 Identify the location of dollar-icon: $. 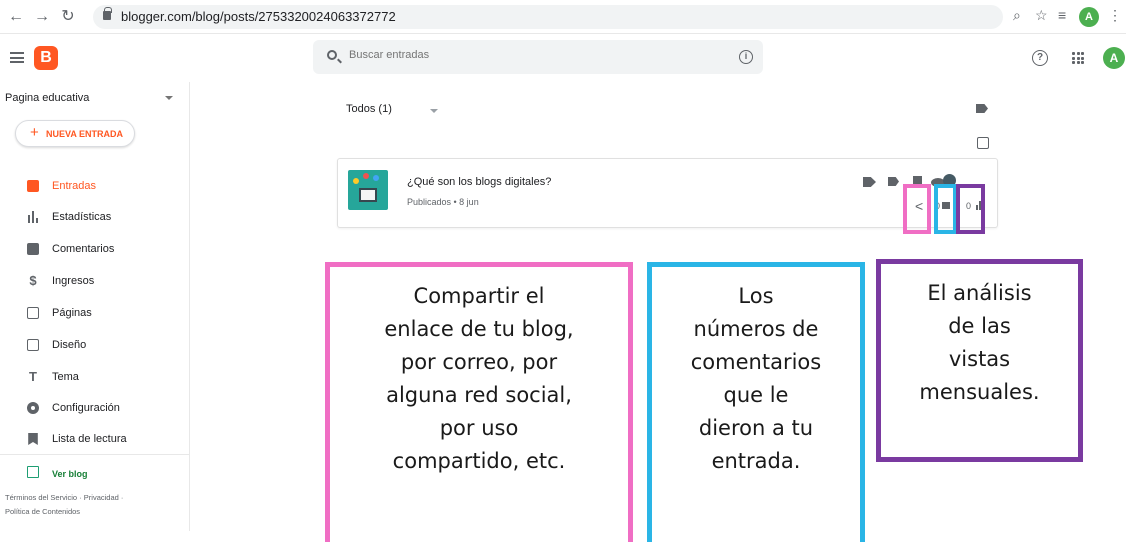
(33, 280).